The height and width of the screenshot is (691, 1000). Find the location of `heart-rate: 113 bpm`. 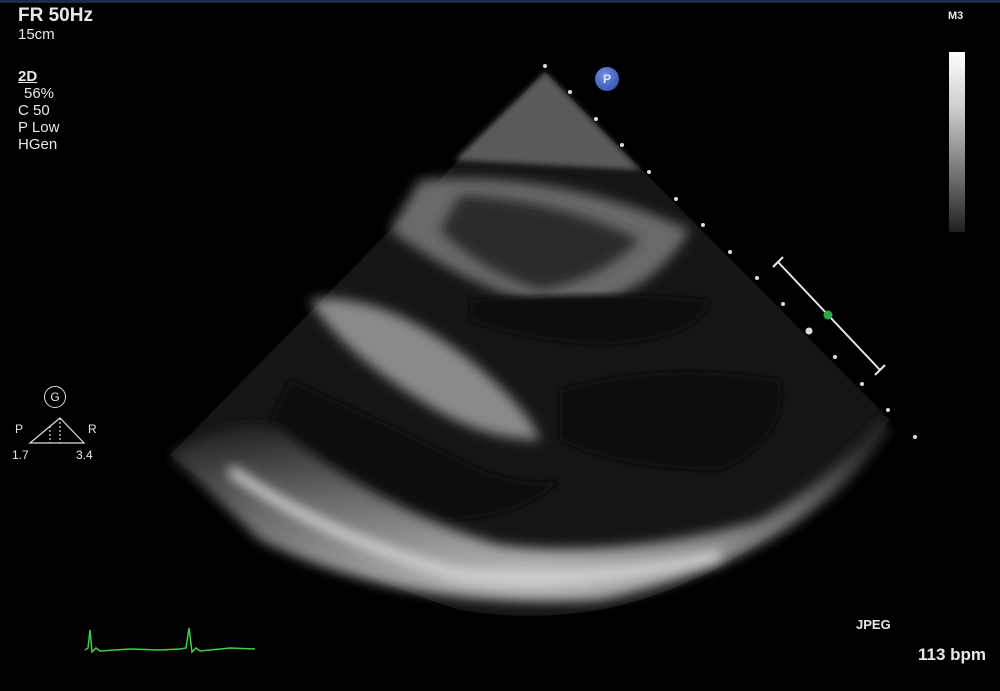

heart-rate: 113 bpm is located at coordinates (952, 654).